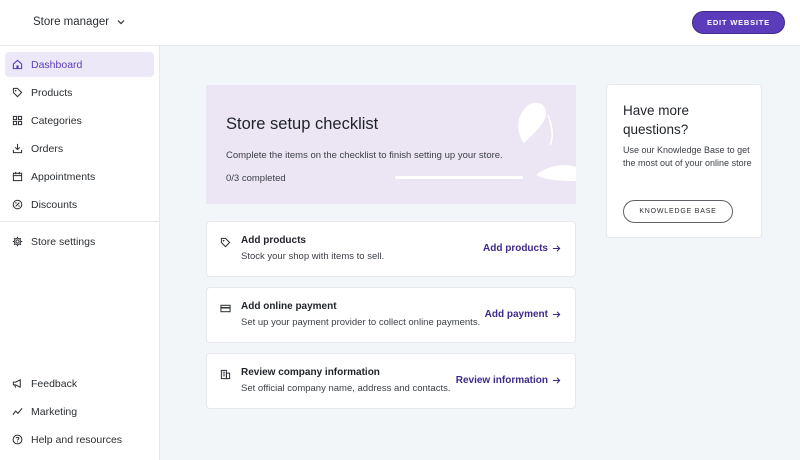 The height and width of the screenshot is (460, 800). I want to click on review-information-link: Review information, so click(508, 380).